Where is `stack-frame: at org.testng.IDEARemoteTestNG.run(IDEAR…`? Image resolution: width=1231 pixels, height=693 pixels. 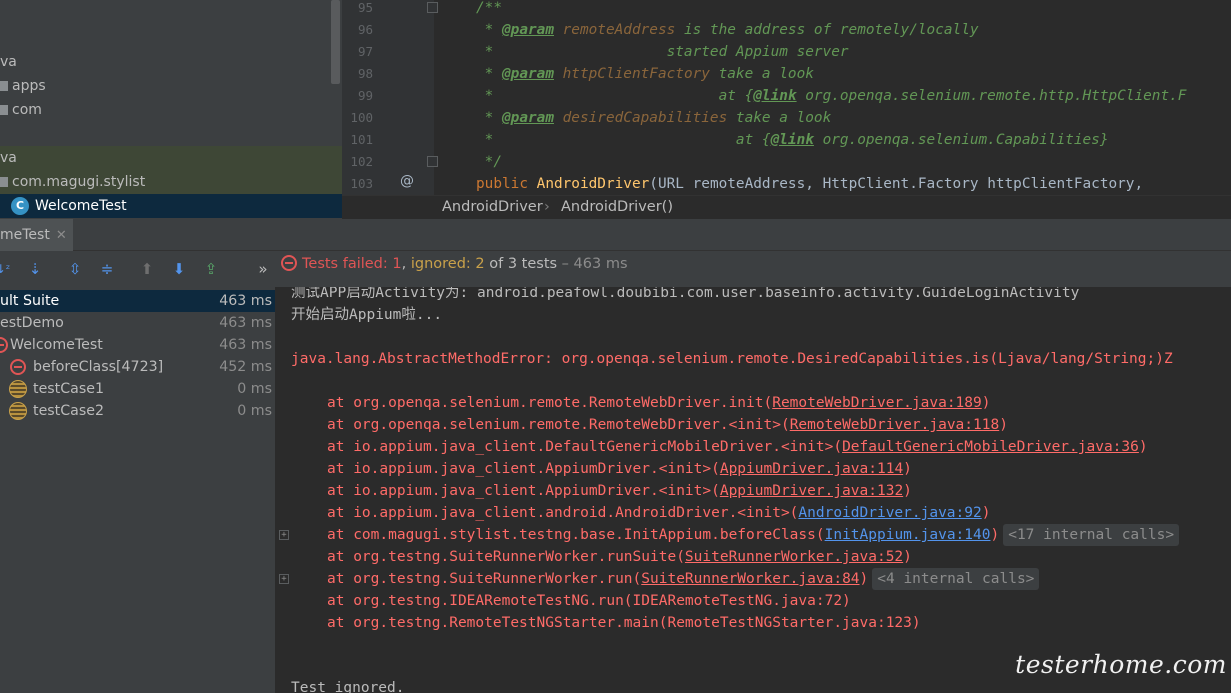
stack-frame: at org.testng.IDEARemoteTestNG.run(IDEAR… is located at coordinates (589, 601).